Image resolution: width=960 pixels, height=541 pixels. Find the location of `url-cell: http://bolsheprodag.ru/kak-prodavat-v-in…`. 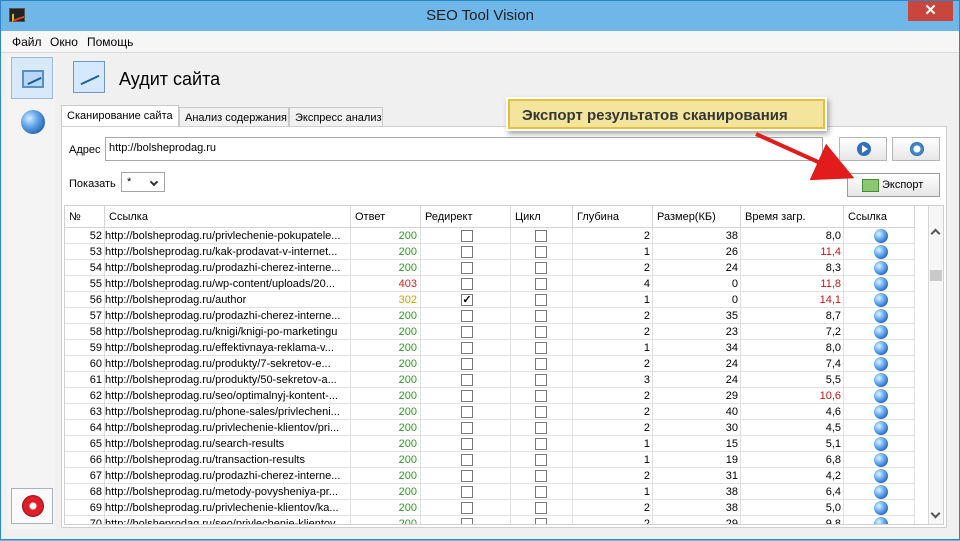

url-cell: http://bolsheprodag.ru/kak-prodavat-v-in… is located at coordinates (228, 252).